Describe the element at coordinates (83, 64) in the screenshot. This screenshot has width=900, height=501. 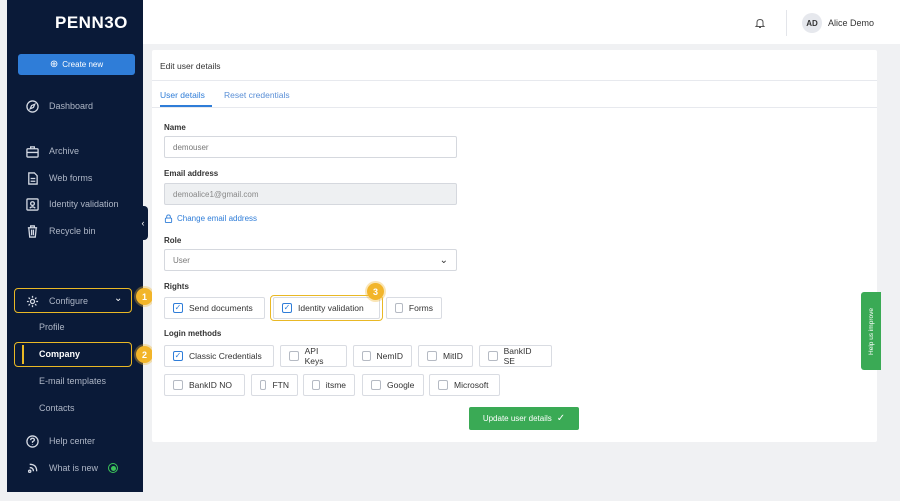
I see `create-new-label: Create new` at that location.